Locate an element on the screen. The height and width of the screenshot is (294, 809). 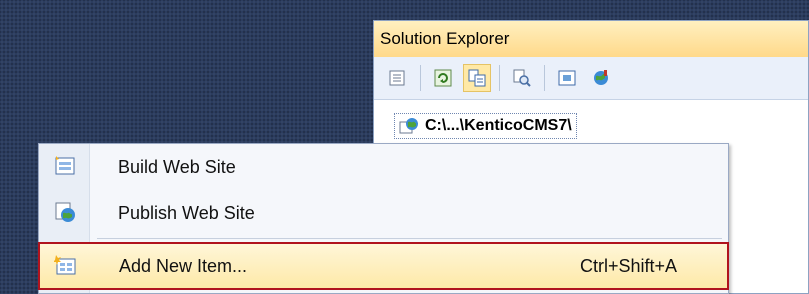
view-code-icon is located at coordinates (522, 78).